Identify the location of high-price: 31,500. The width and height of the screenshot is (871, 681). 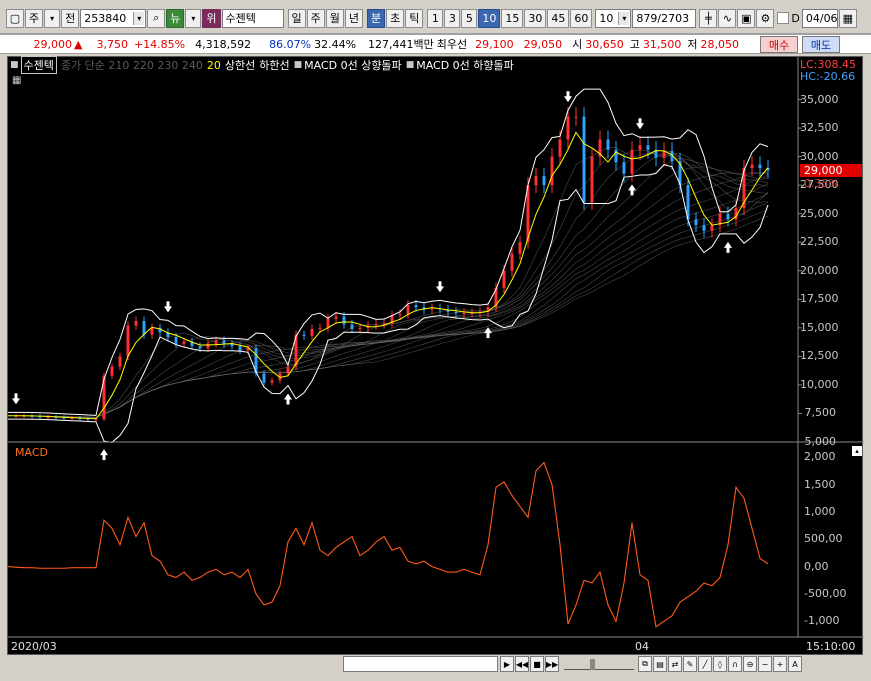
(662, 44).